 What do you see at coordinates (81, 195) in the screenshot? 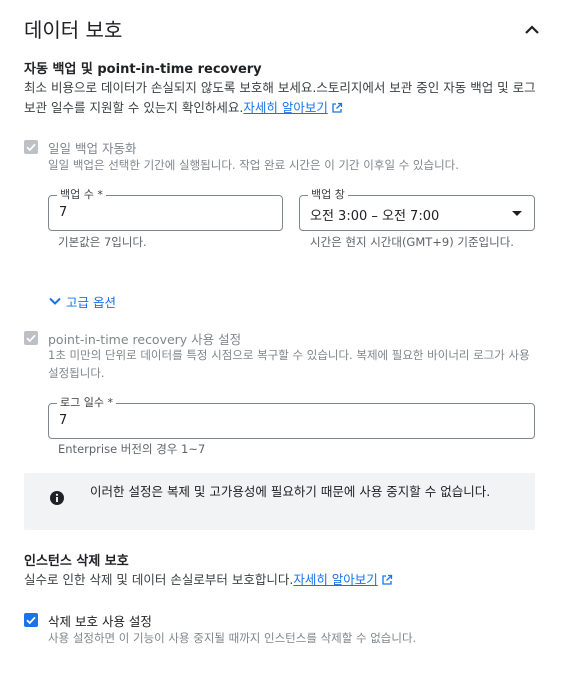
I see `backup-count-label: 백업 수 *` at bounding box center [81, 195].